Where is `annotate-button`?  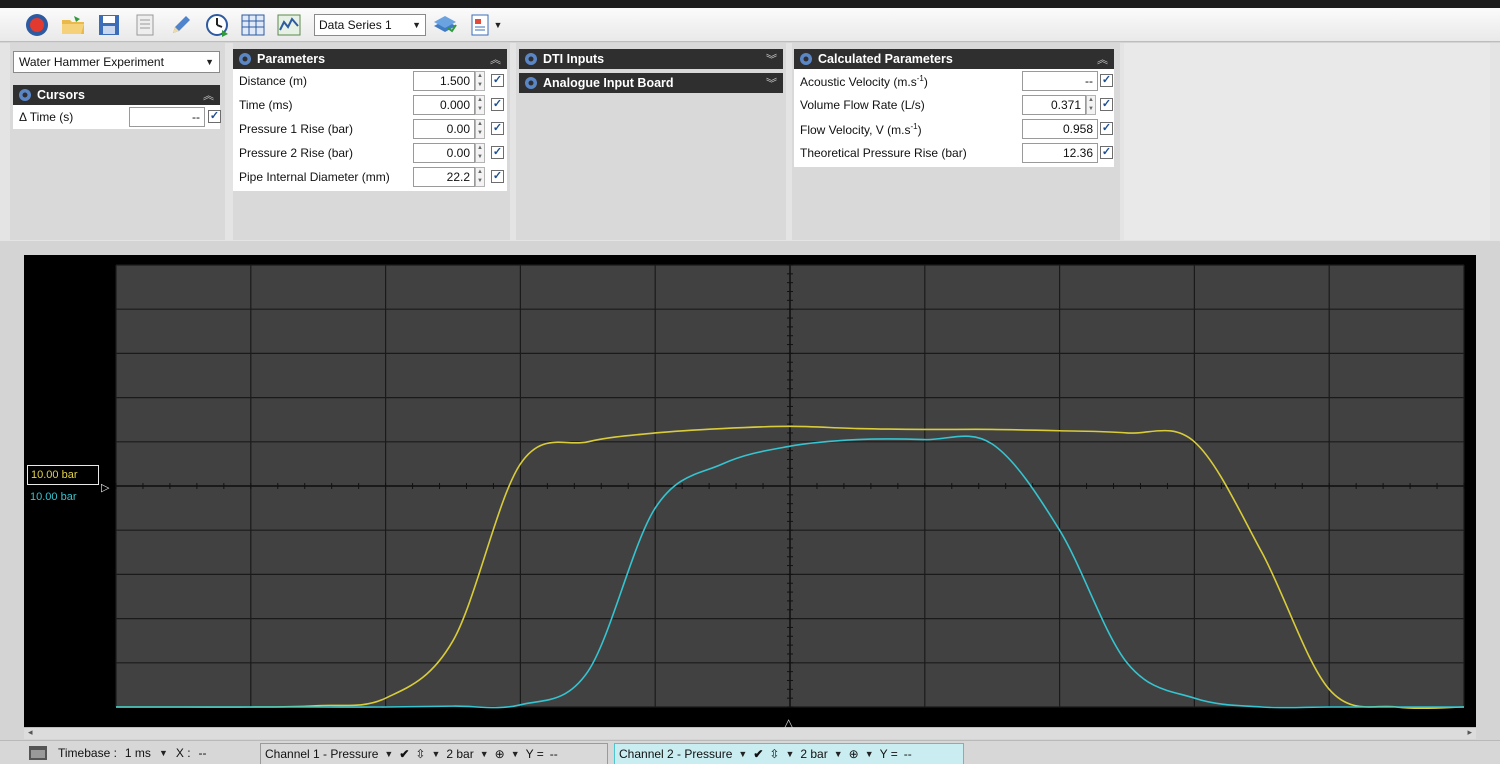
annotate-button is located at coordinates (181, 25).